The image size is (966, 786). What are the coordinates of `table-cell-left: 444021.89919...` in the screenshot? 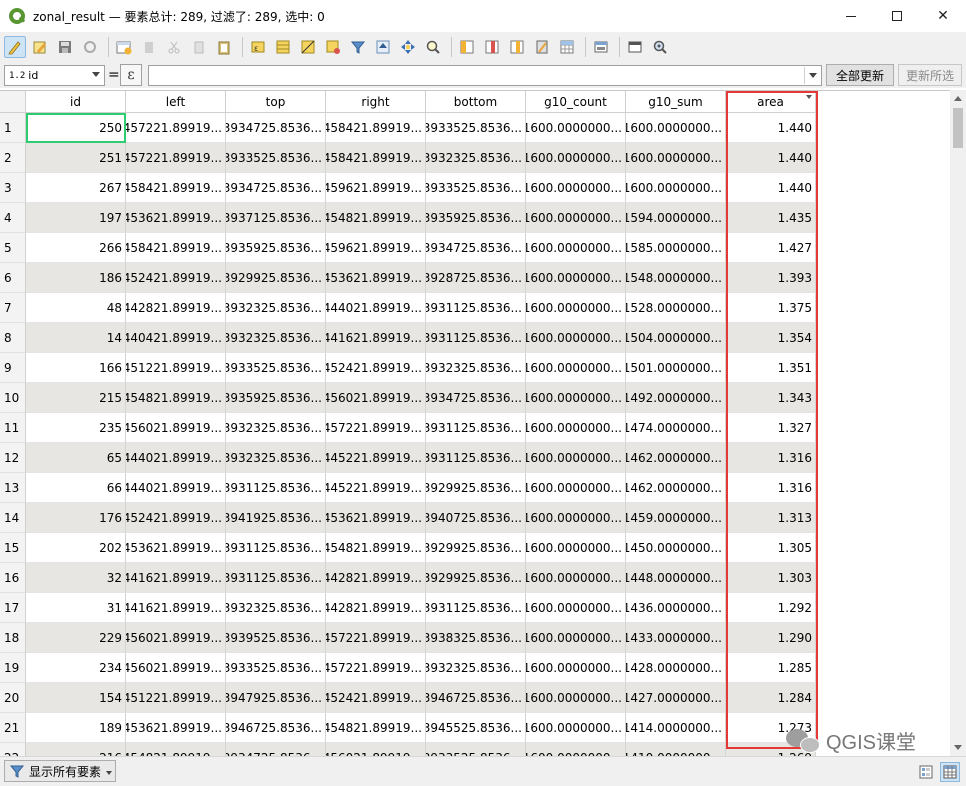 It's located at (176, 488).